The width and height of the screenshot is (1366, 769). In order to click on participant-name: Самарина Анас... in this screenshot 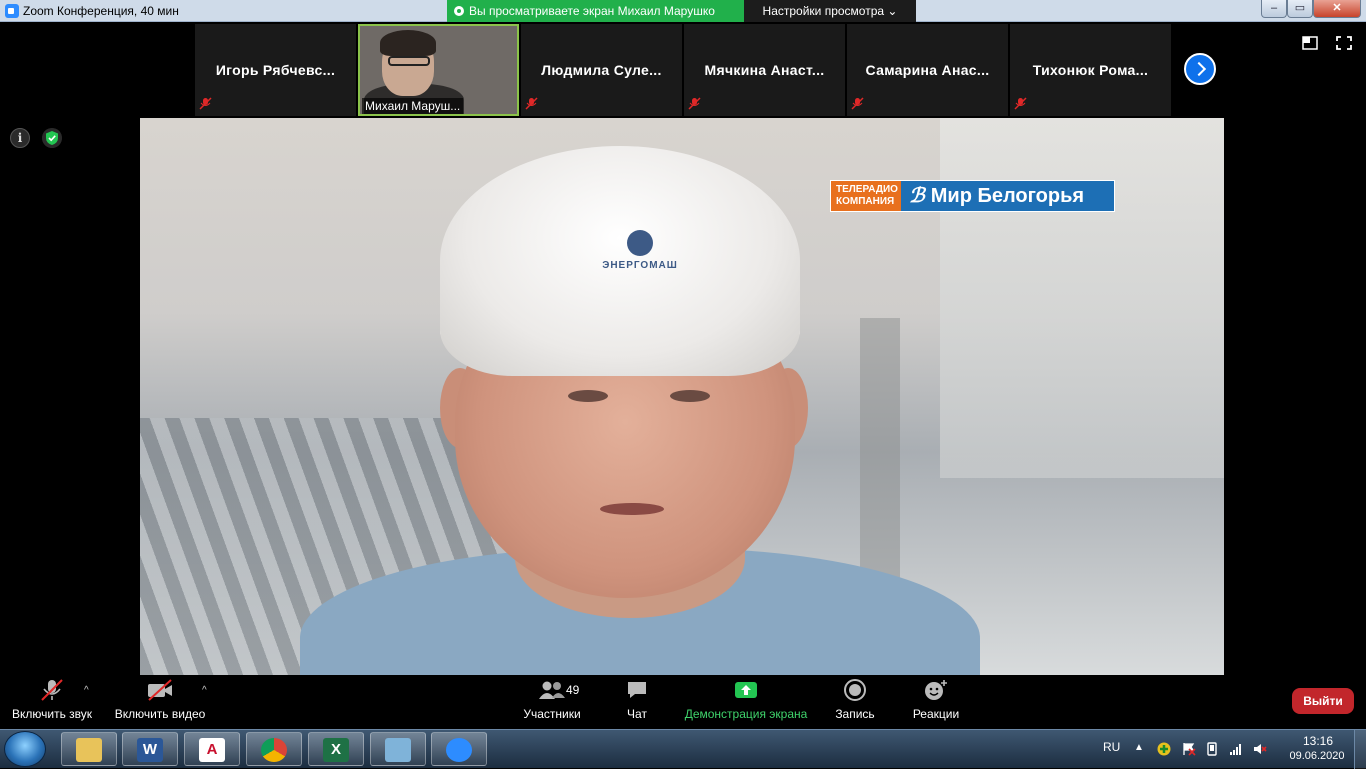, I will do `click(927, 70)`.